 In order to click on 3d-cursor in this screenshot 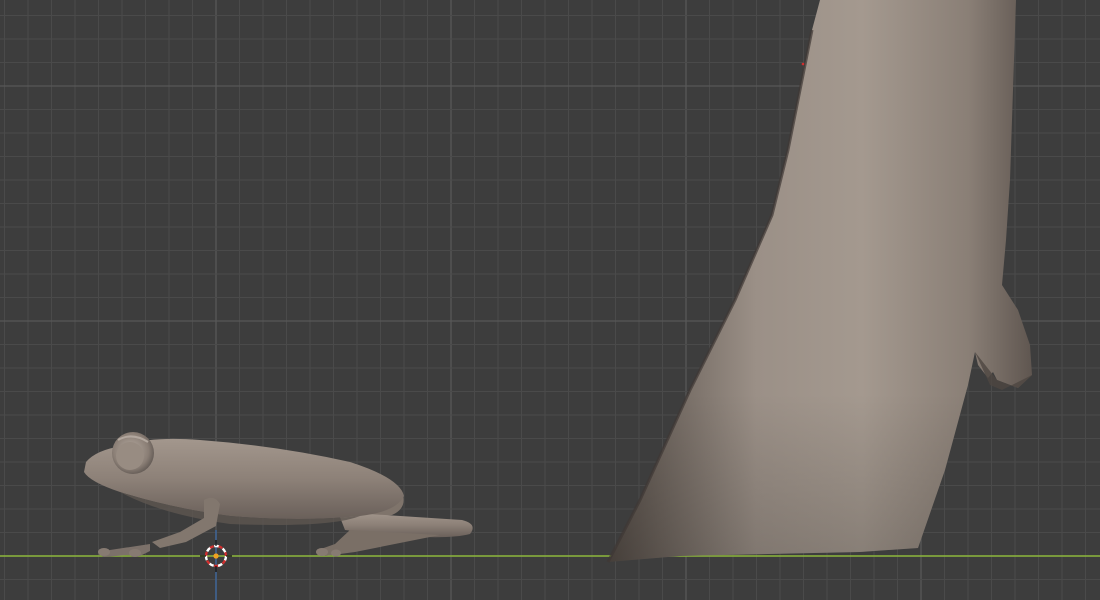, I will do `click(216, 556)`.